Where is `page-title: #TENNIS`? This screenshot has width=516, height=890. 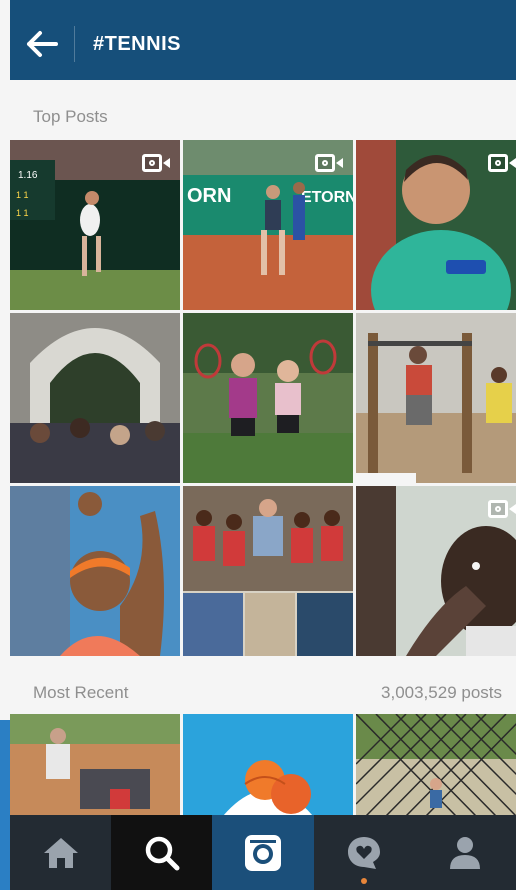
page-title: #TENNIS is located at coordinates (137, 43).